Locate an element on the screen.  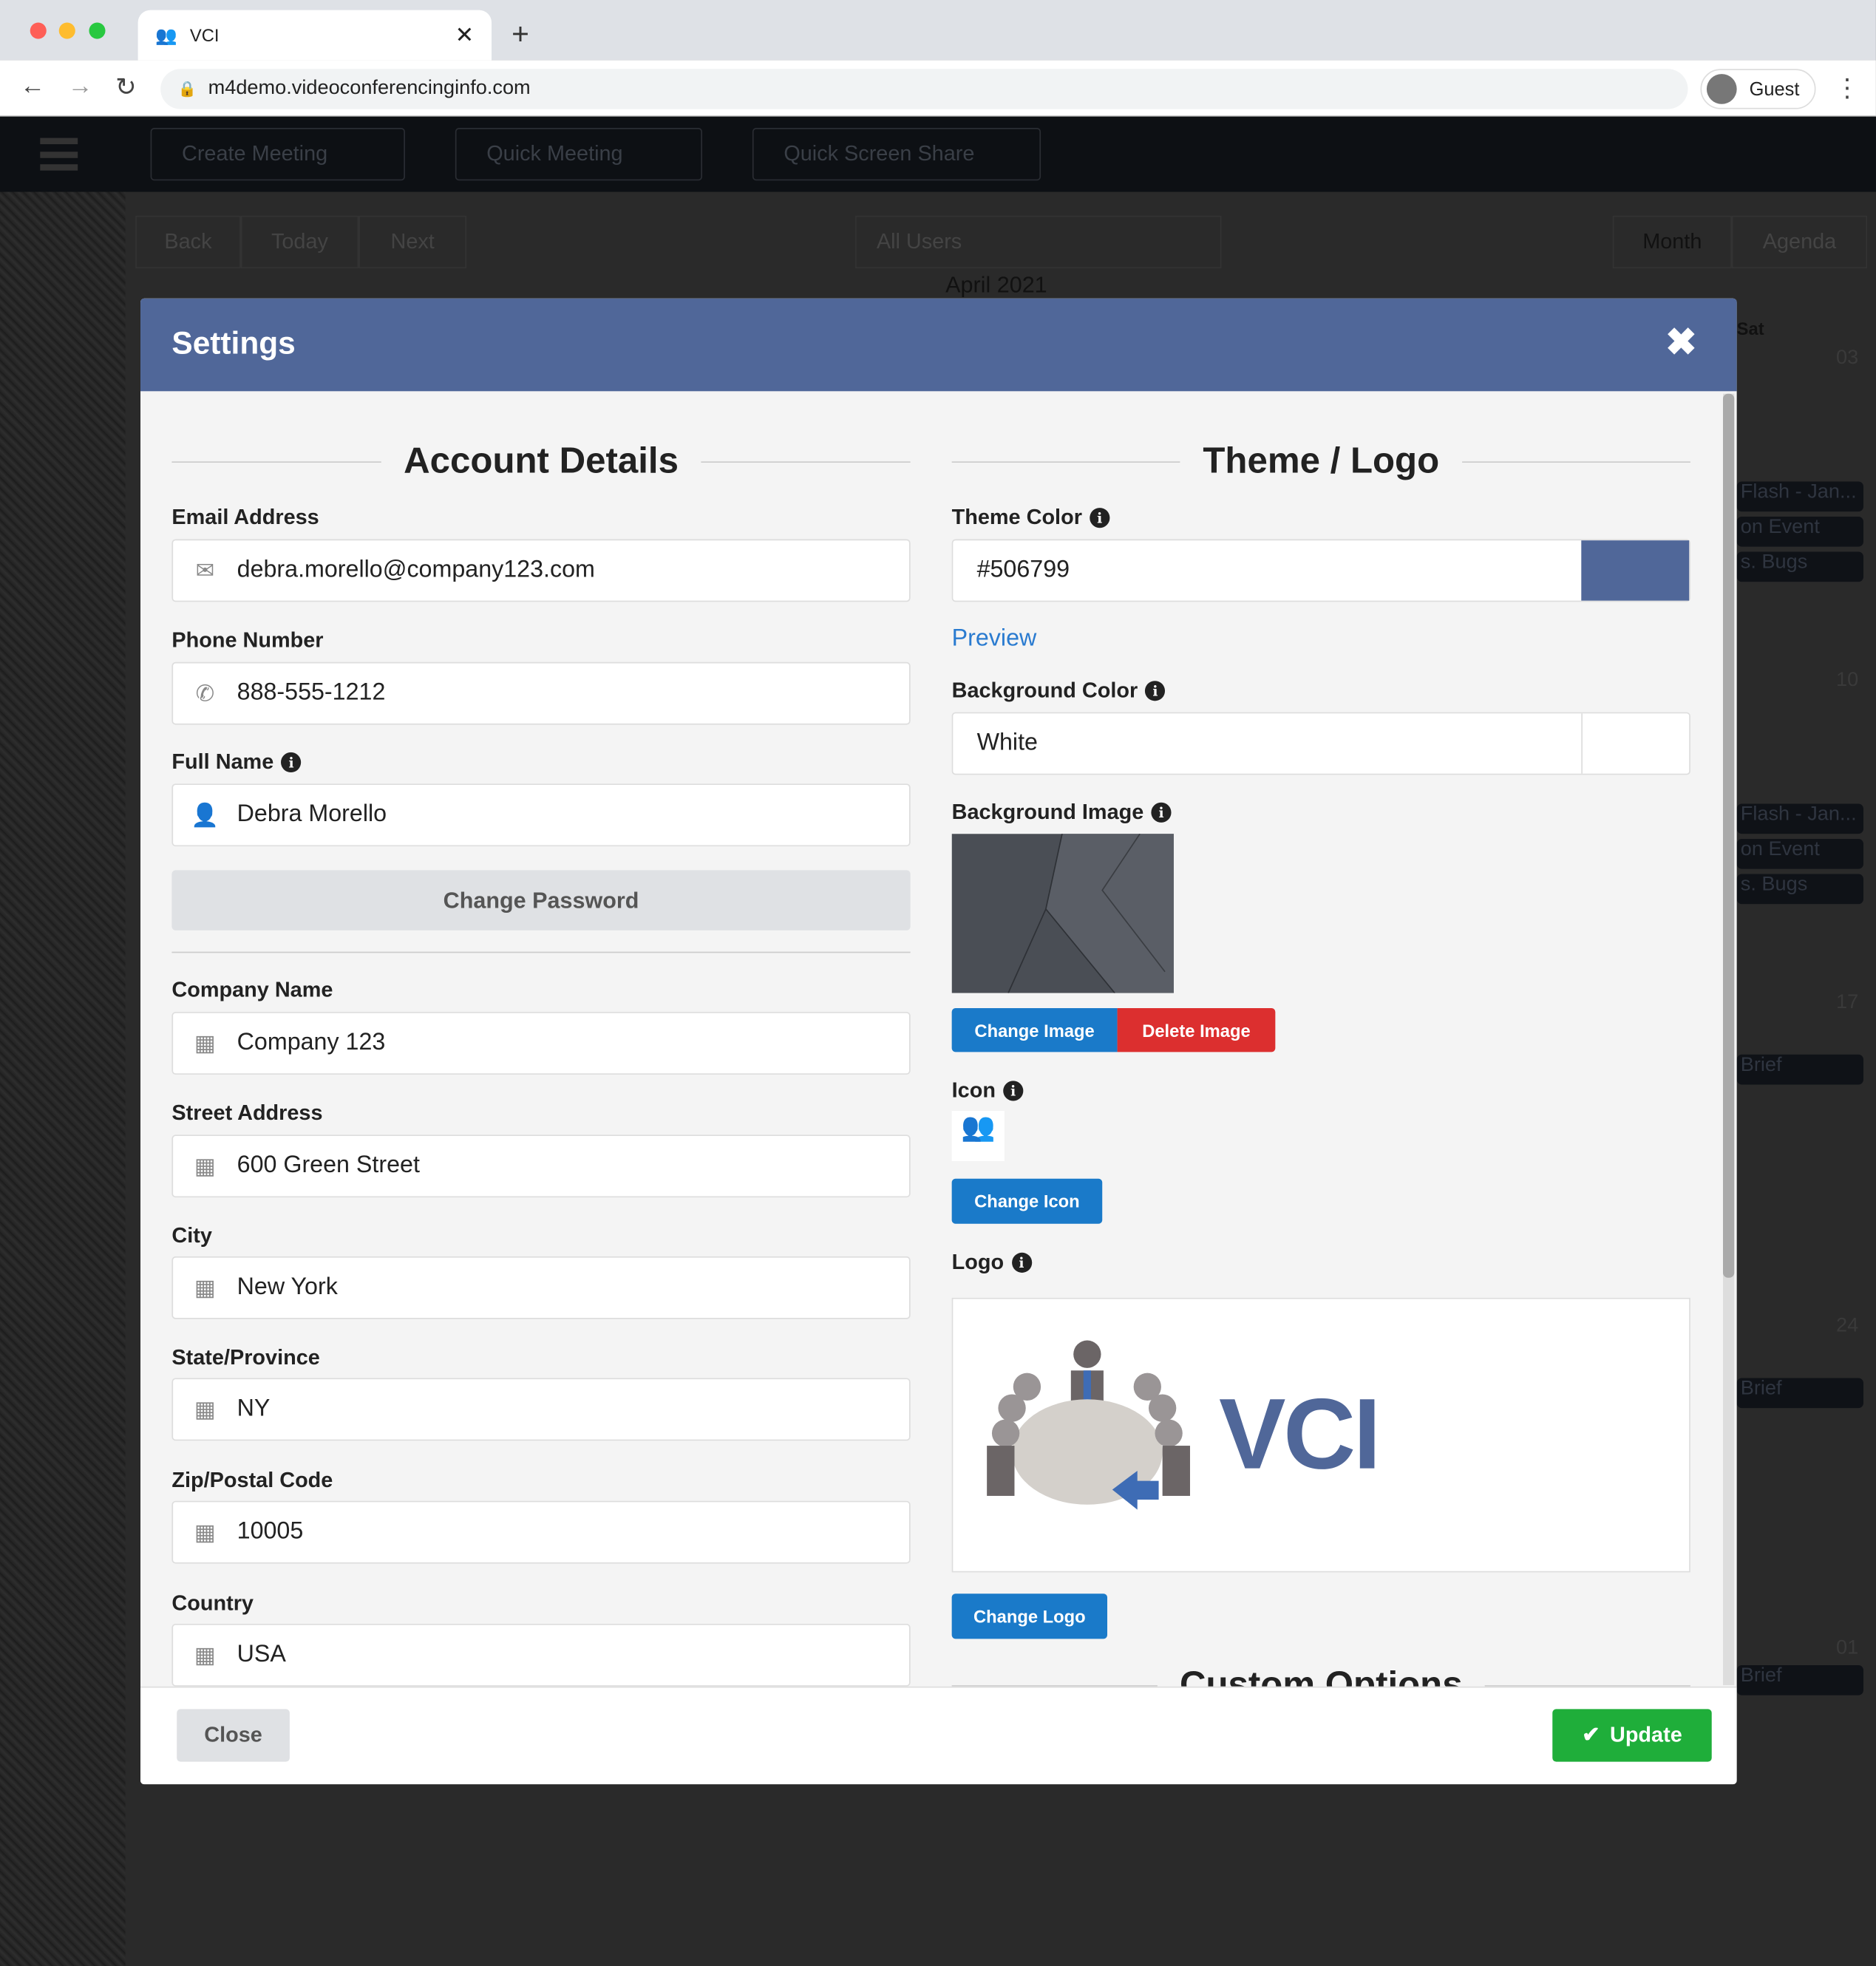
today-button: Today is located at coordinates (299, 242).